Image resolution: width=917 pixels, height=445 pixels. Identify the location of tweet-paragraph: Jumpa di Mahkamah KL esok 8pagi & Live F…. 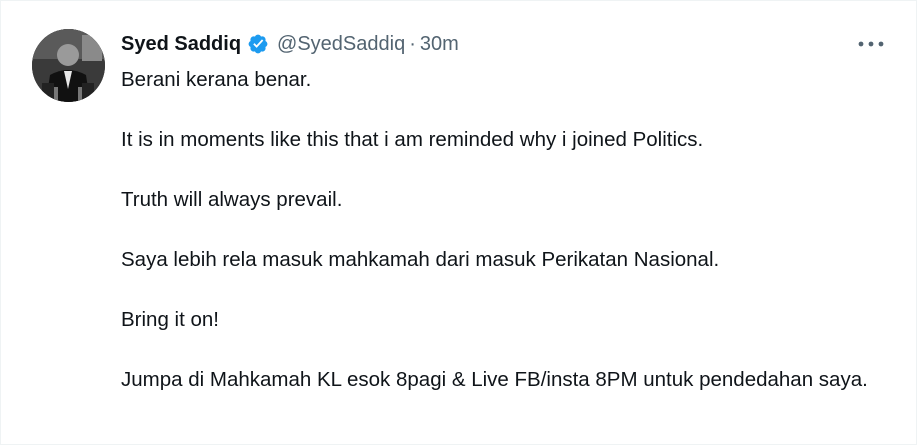
(494, 379).